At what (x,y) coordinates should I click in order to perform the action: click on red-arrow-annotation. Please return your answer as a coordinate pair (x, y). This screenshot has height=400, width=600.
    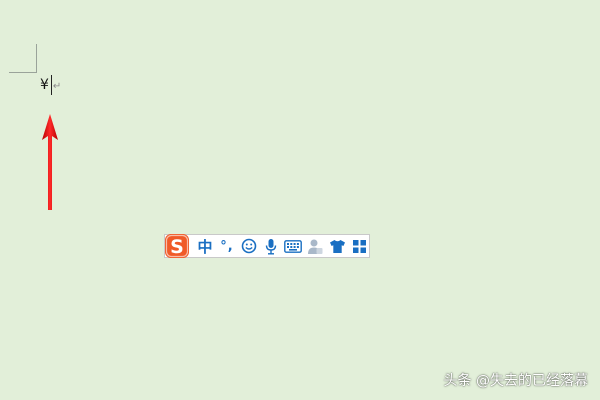
    Looking at the image, I should click on (50, 162).